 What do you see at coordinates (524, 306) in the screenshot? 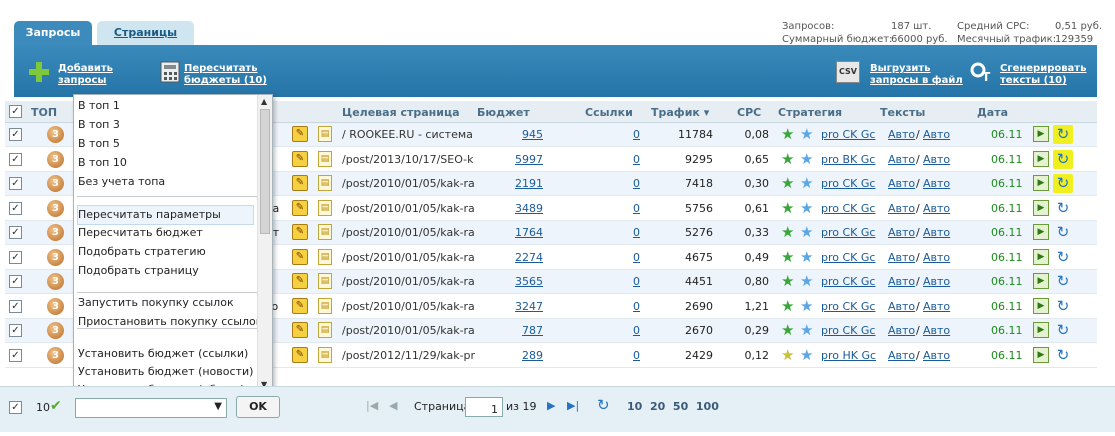
I see `budget-link: 3247` at bounding box center [524, 306].